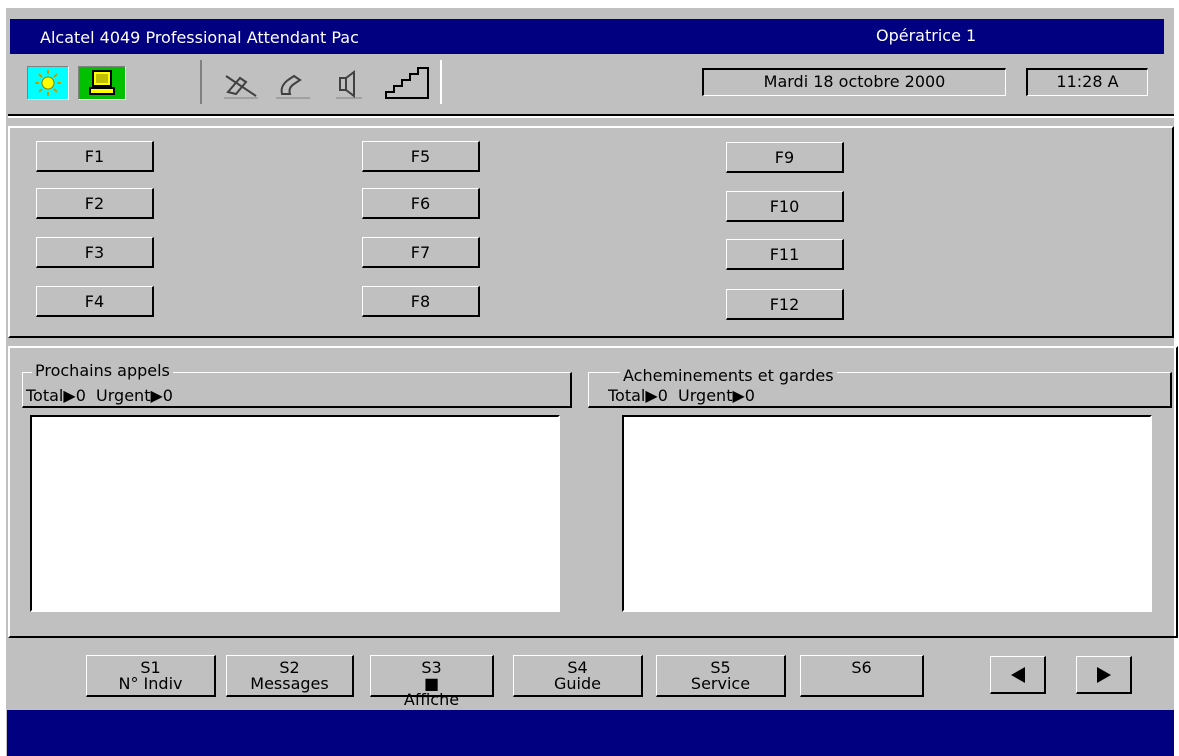 This screenshot has height=756, width=1179. I want to click on f4-key: F4, so click(95, 301).